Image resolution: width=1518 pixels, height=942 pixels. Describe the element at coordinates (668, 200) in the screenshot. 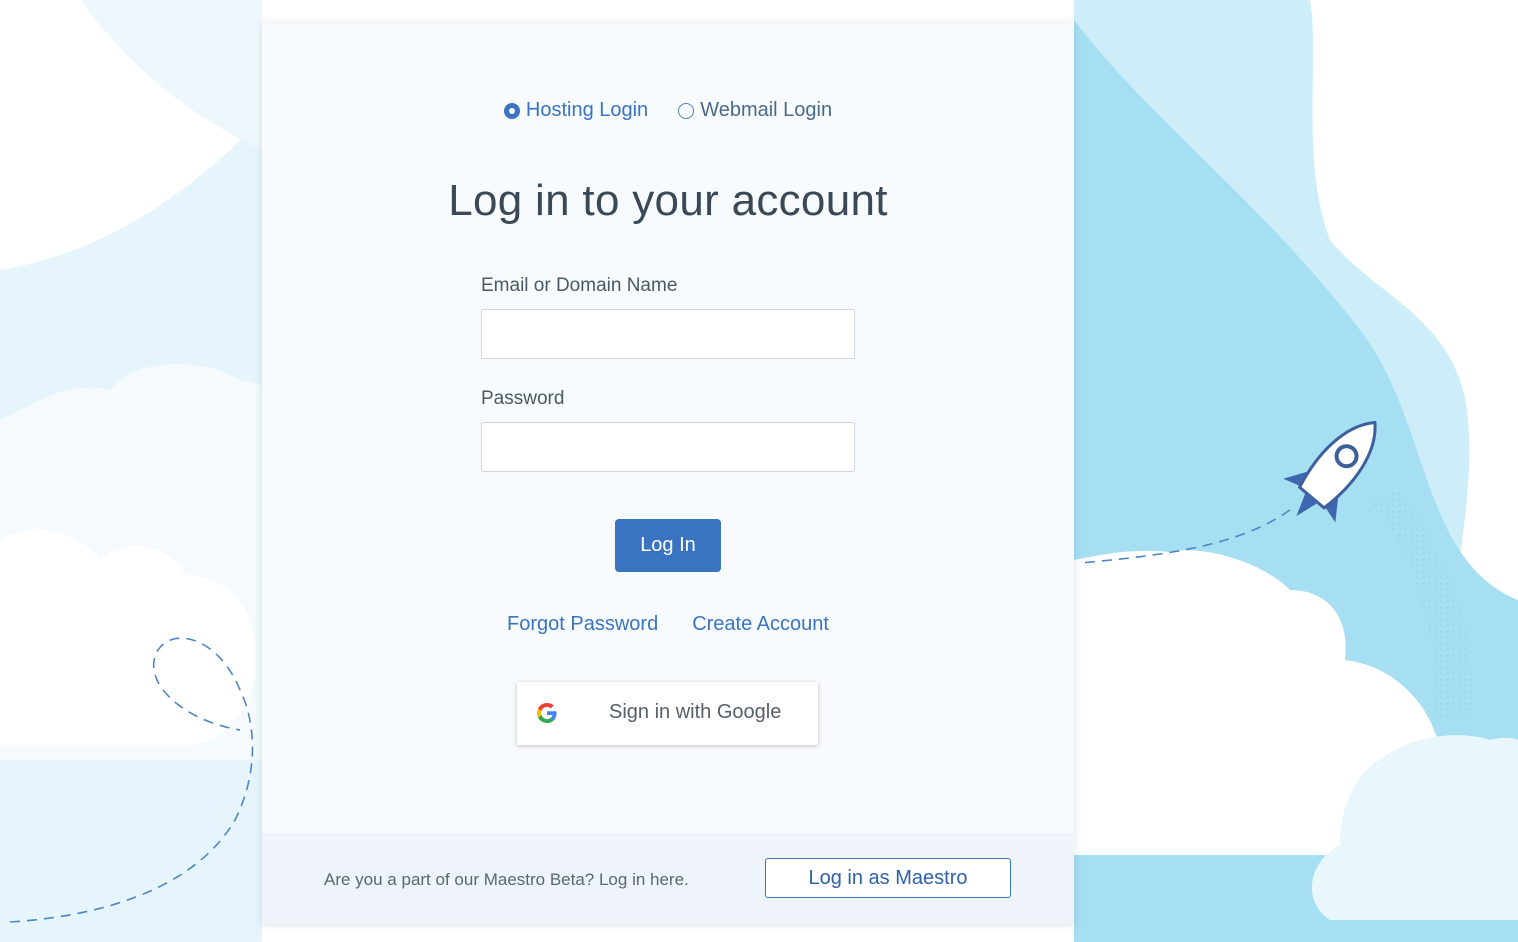

I see `page-title: Log in to your account` at that location.